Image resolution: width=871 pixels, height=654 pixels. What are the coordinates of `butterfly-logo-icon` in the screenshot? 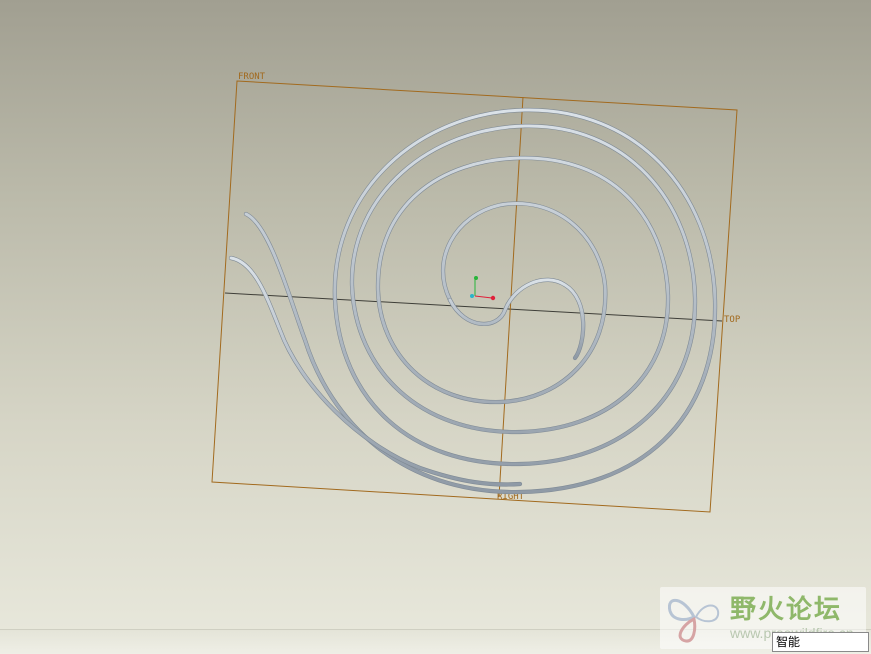 It's located at (693, 621).